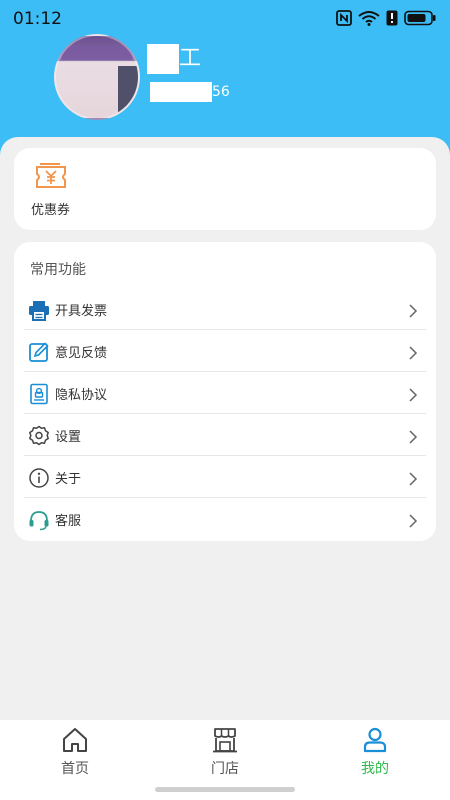 The height and width of the screenshot is (800, 450). What do you see at coordinates (344, 18) in the screenshot?
I see `nfc-icon` at bounding box center [344, 18].